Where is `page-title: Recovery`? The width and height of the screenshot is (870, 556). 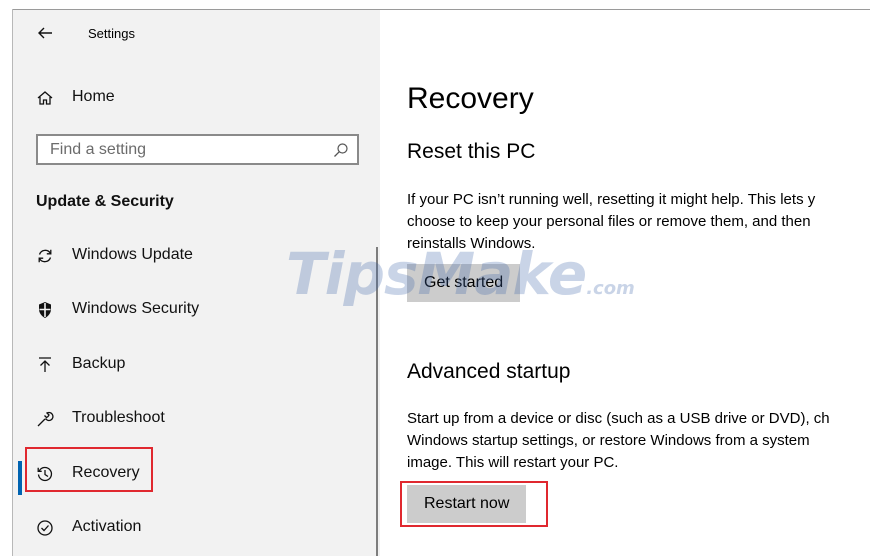 page-title: Recovery is located at coordinates (470, 98).